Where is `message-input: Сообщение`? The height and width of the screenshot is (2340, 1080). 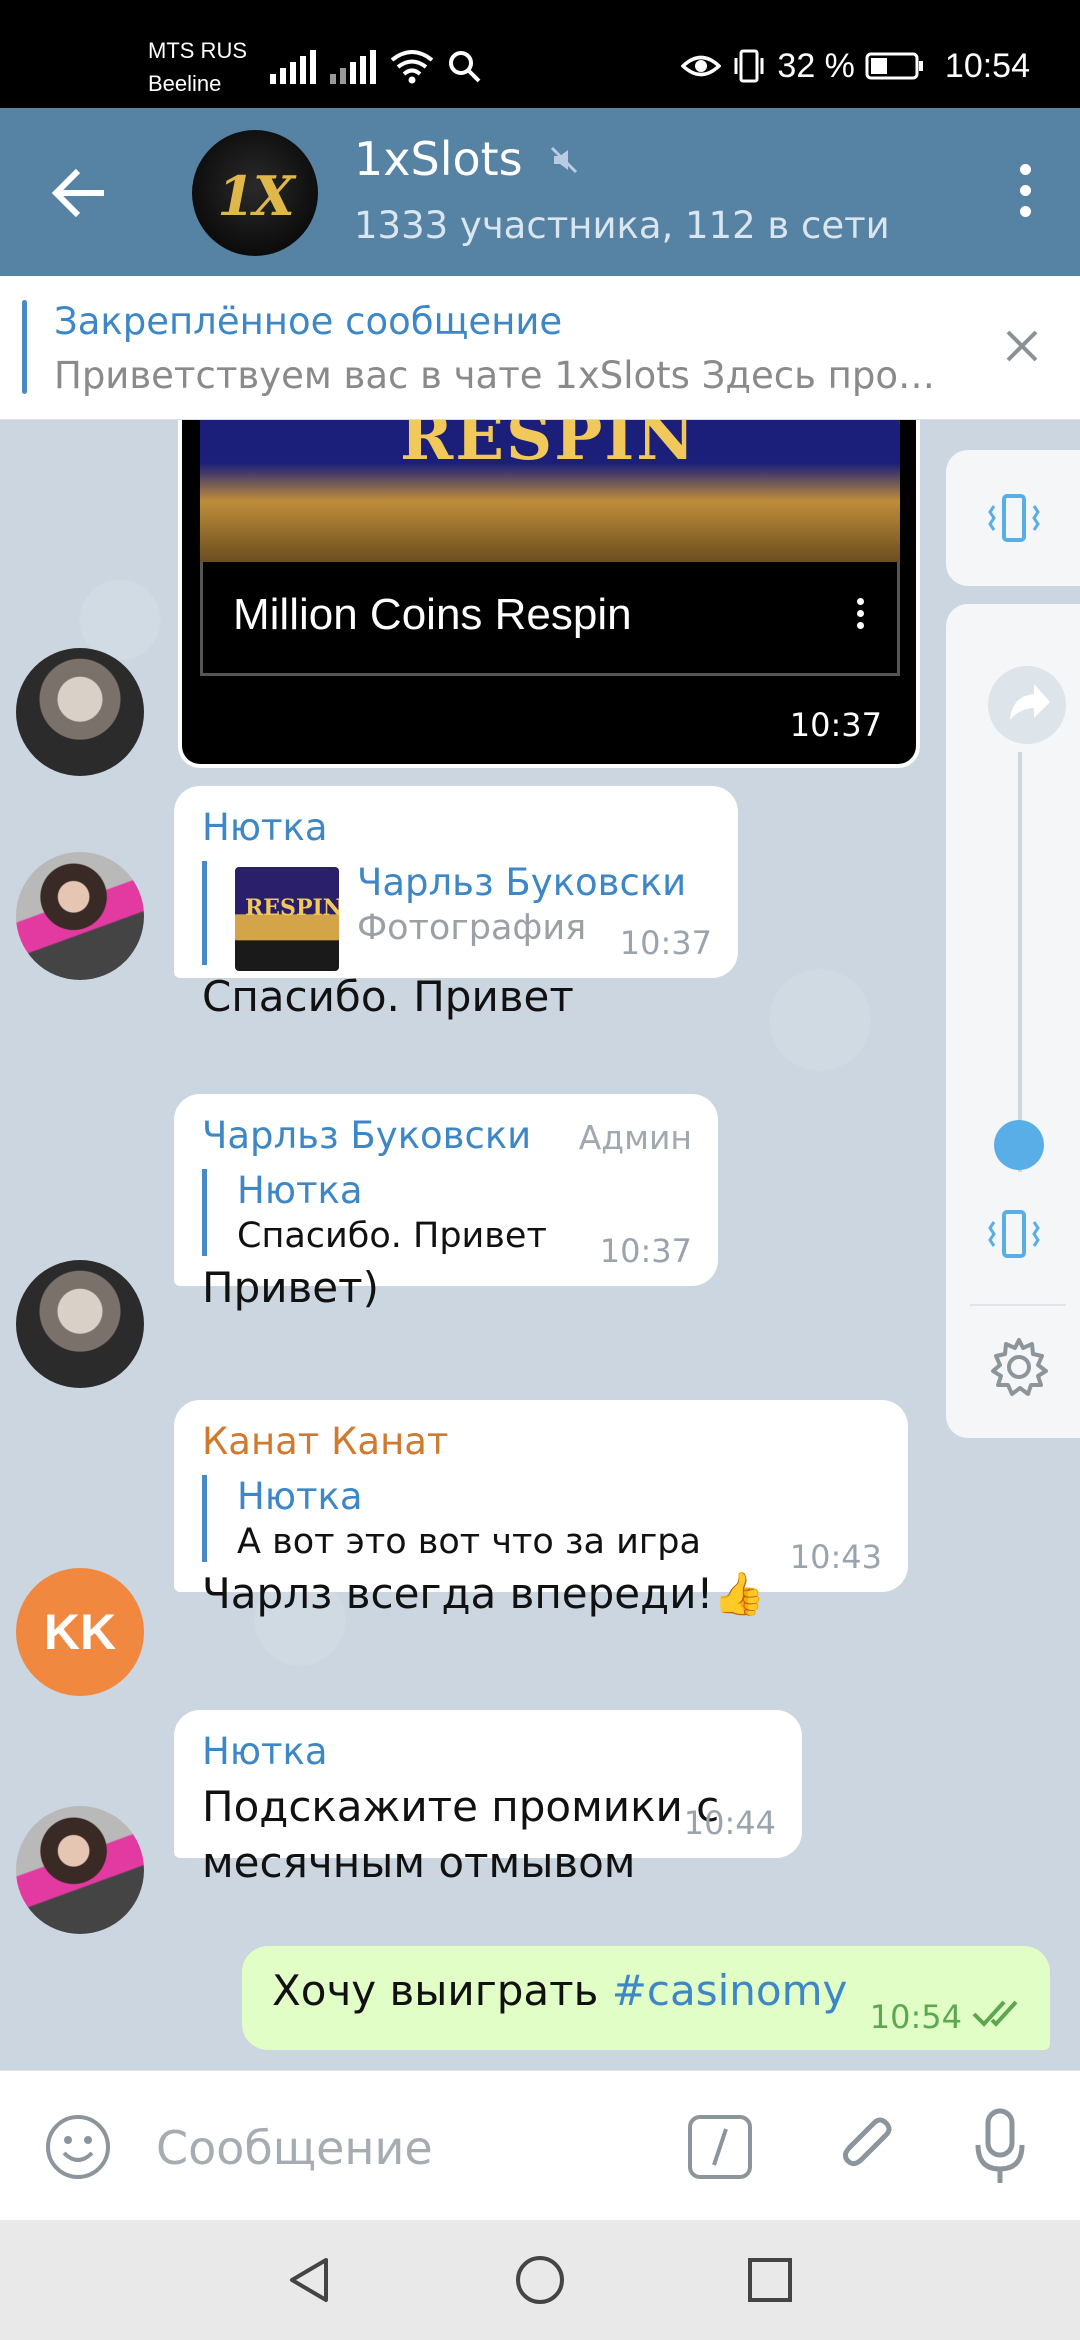
message-input: Сообщение is located at coordinates (294, 2148).